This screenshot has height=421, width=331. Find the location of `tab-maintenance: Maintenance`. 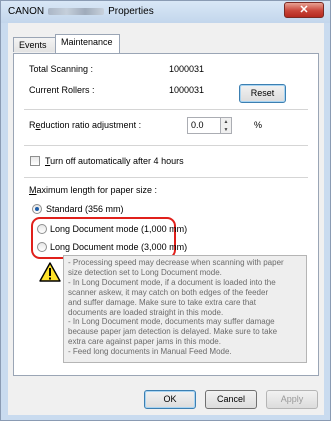

tab-maintenance: Maintenance is located at coordinates (87, 43).